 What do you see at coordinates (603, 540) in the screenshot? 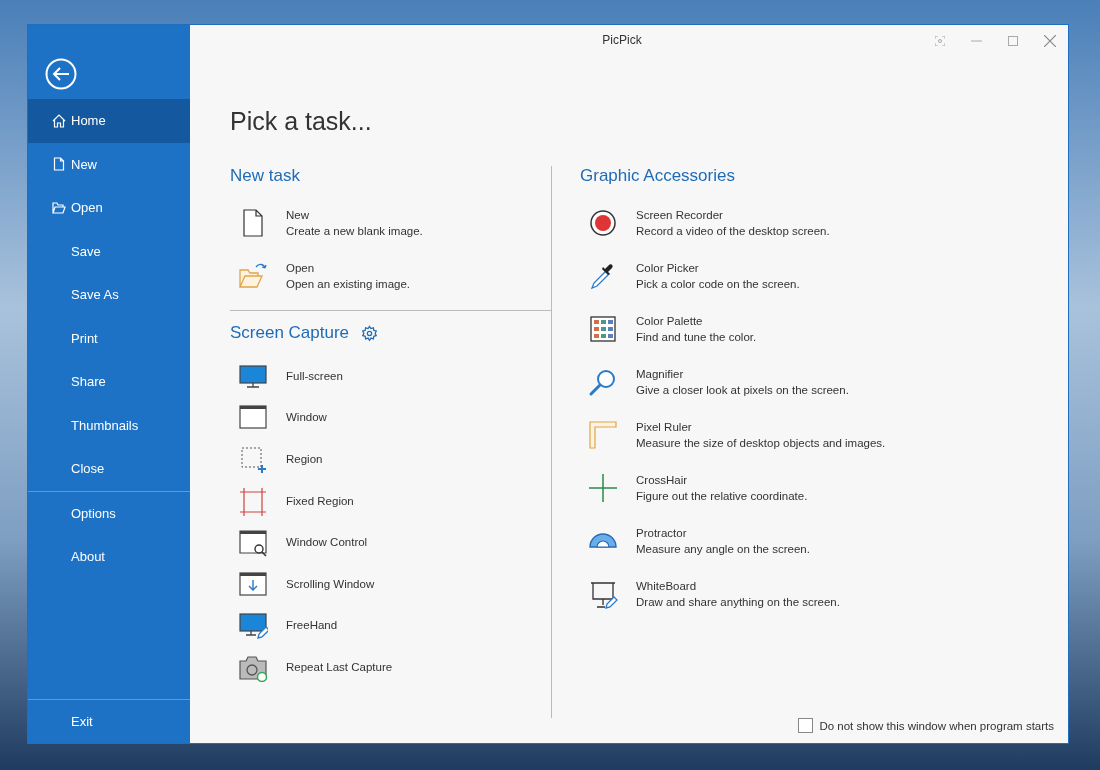
I see `protractor-icon` at bounding box center [603, 540].